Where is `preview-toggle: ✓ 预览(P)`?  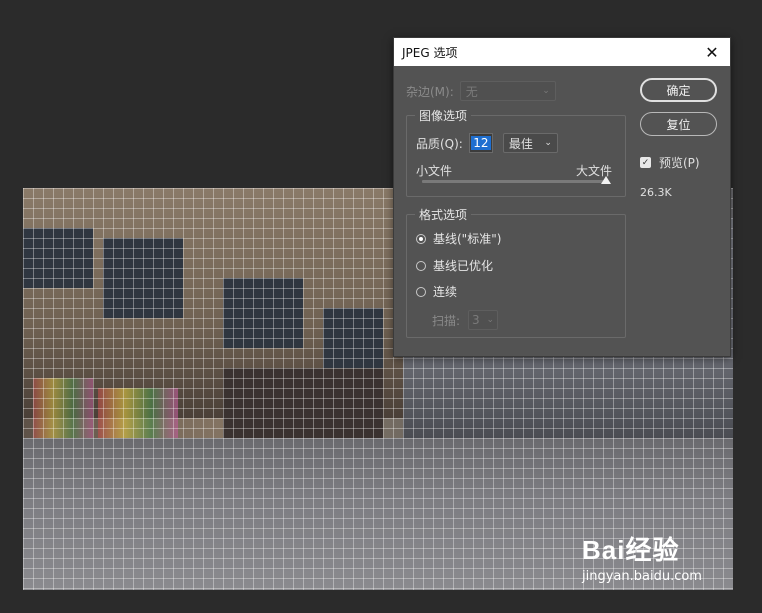 preview-toggle: ✓ 预览(P) is located at coordinates (670, 162).